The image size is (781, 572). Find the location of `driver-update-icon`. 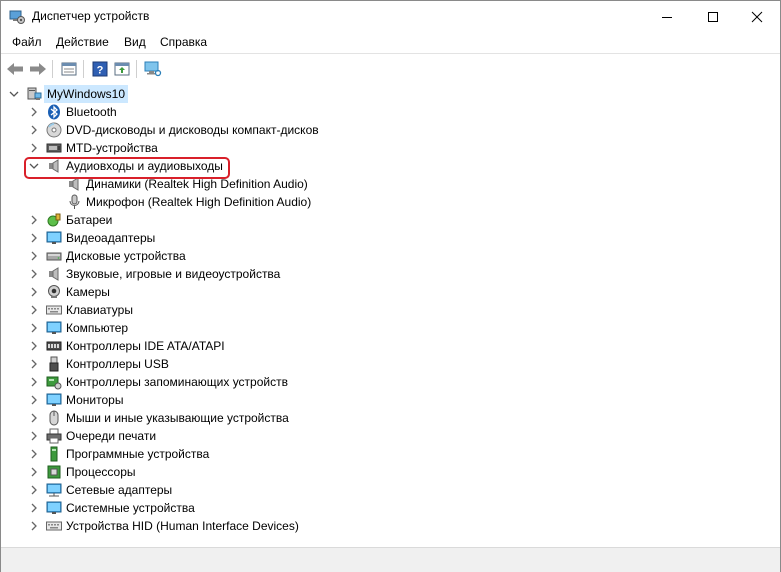

driver-update-icon is located at coordinates (122, 69).